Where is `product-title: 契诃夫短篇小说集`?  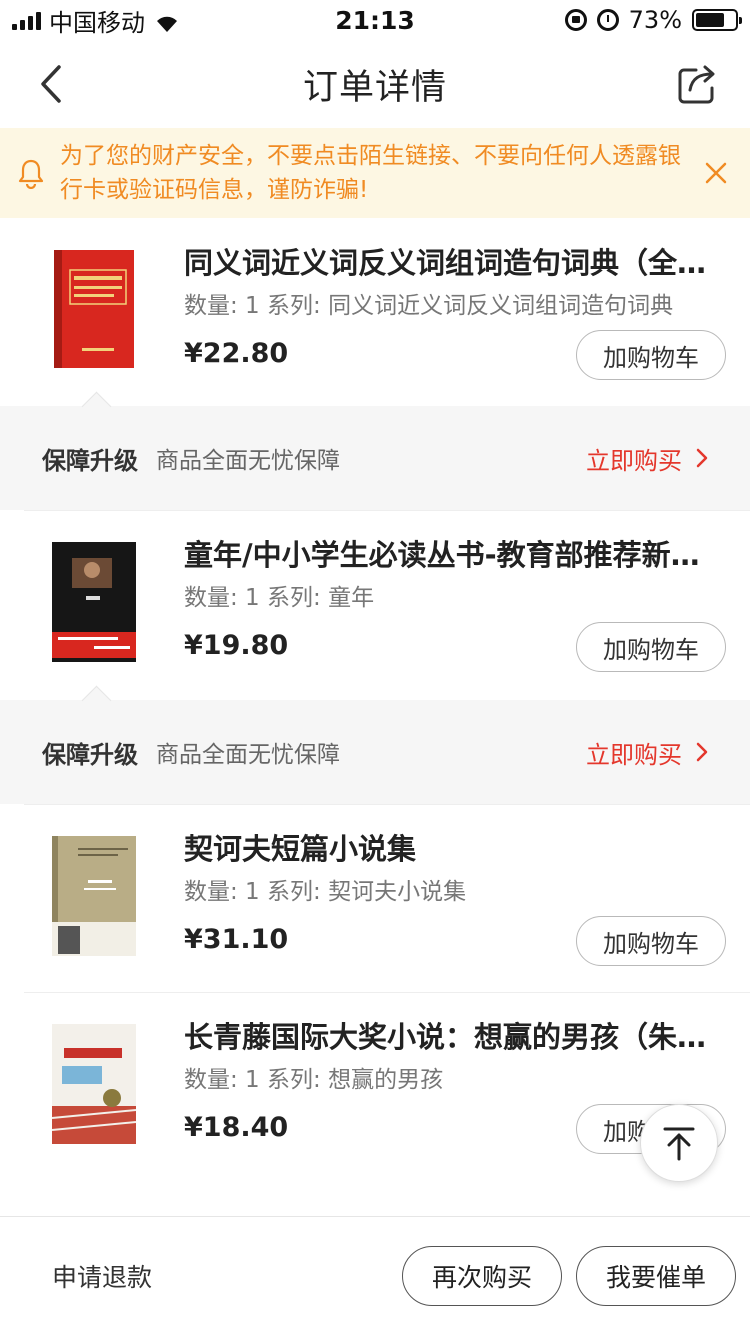
product-title: 契诃夫短篇小说集 is located at coordinates (449, 847).